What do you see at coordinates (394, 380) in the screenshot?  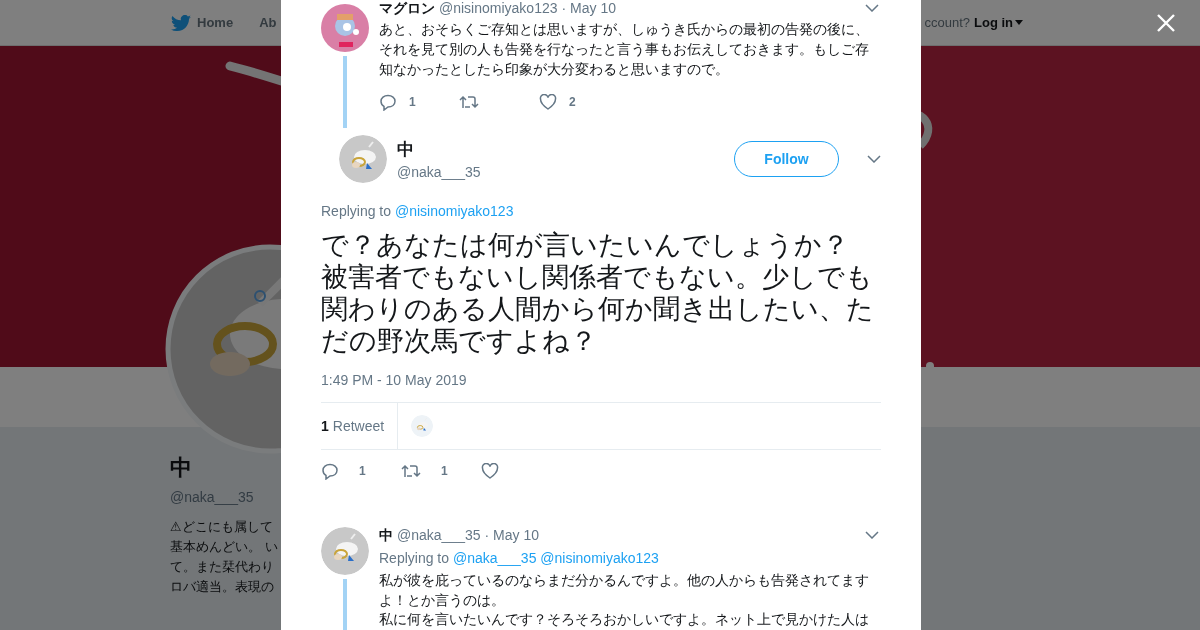 I see `tweet-timestamp: 1:49 PM - 10 May 2019` at bounding box center [394, 380].